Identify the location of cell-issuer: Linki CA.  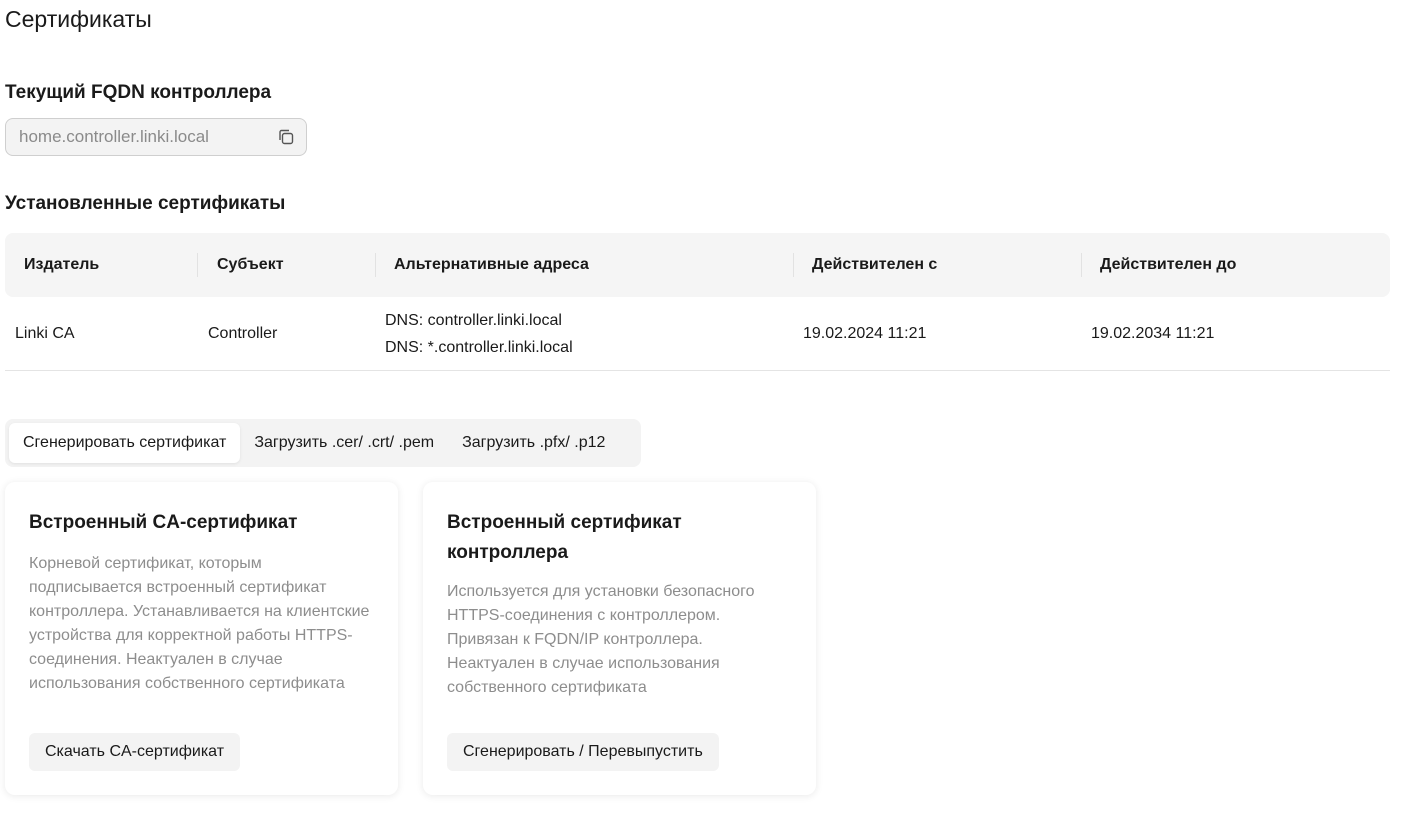
(45, 333).